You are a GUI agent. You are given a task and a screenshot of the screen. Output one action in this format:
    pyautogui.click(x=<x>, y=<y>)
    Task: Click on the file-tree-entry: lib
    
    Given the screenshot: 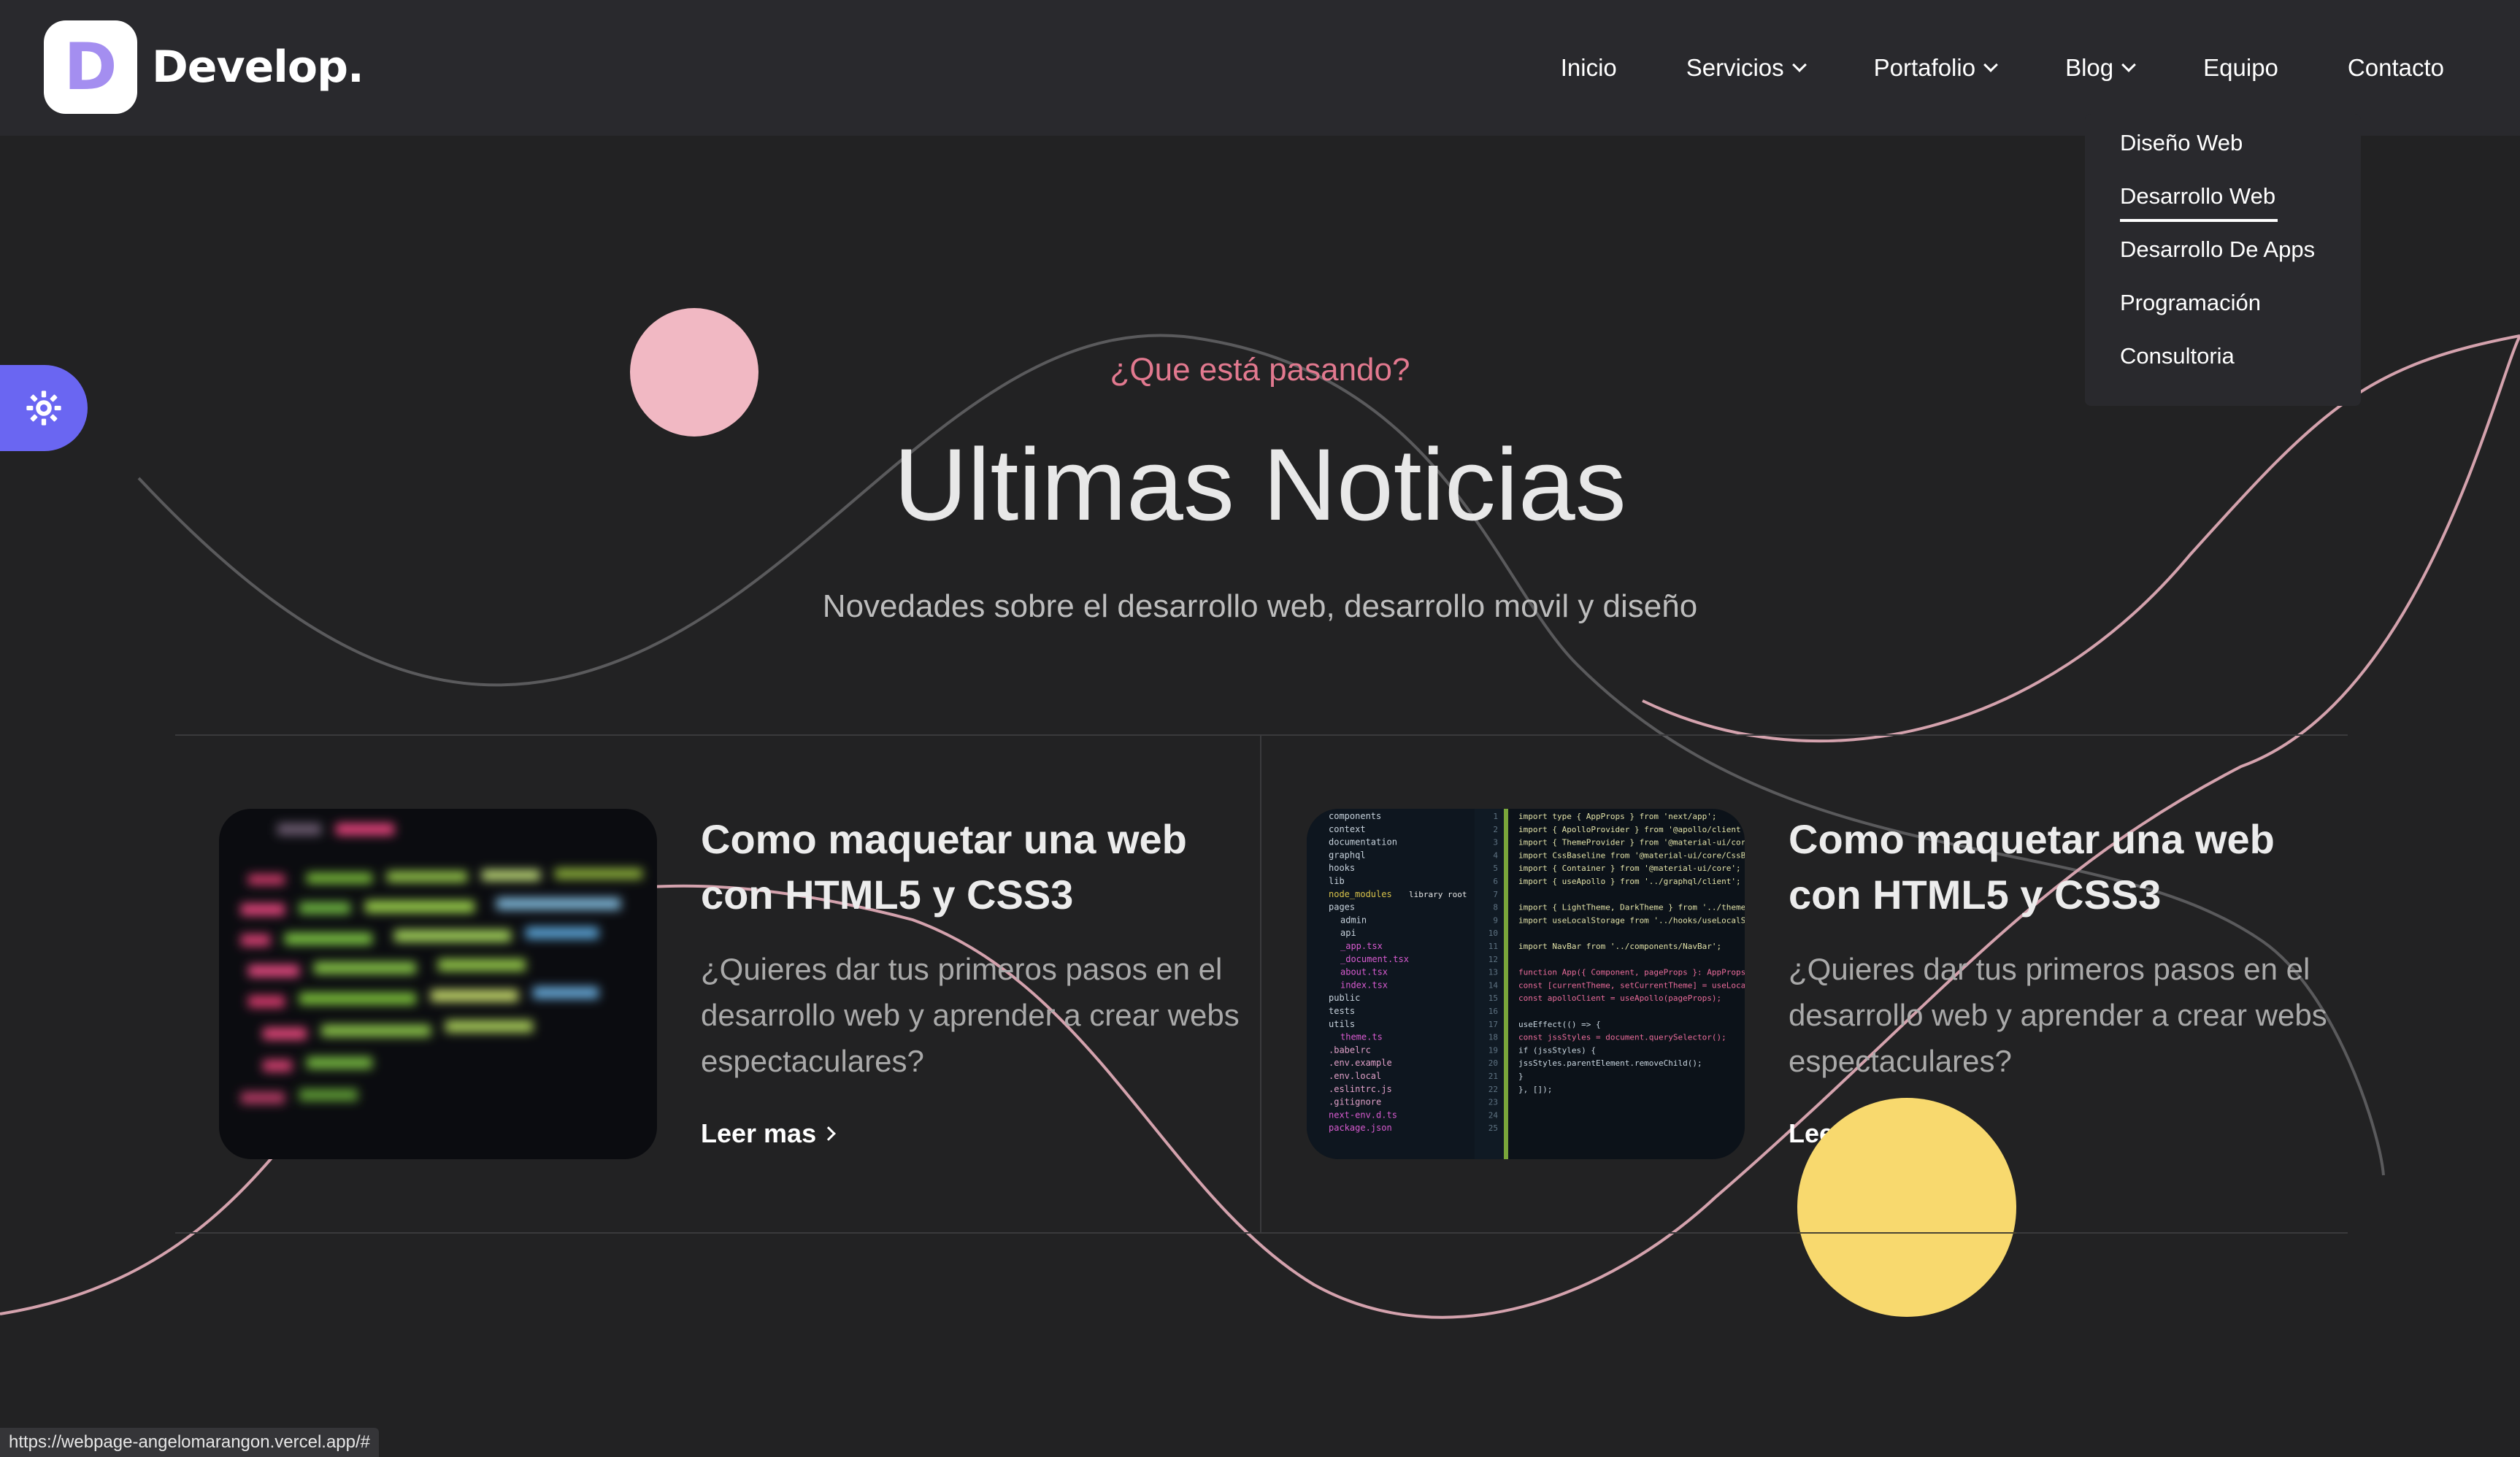 What is the action you would take?
    pyautogui.click(x=1337, y=881)
    